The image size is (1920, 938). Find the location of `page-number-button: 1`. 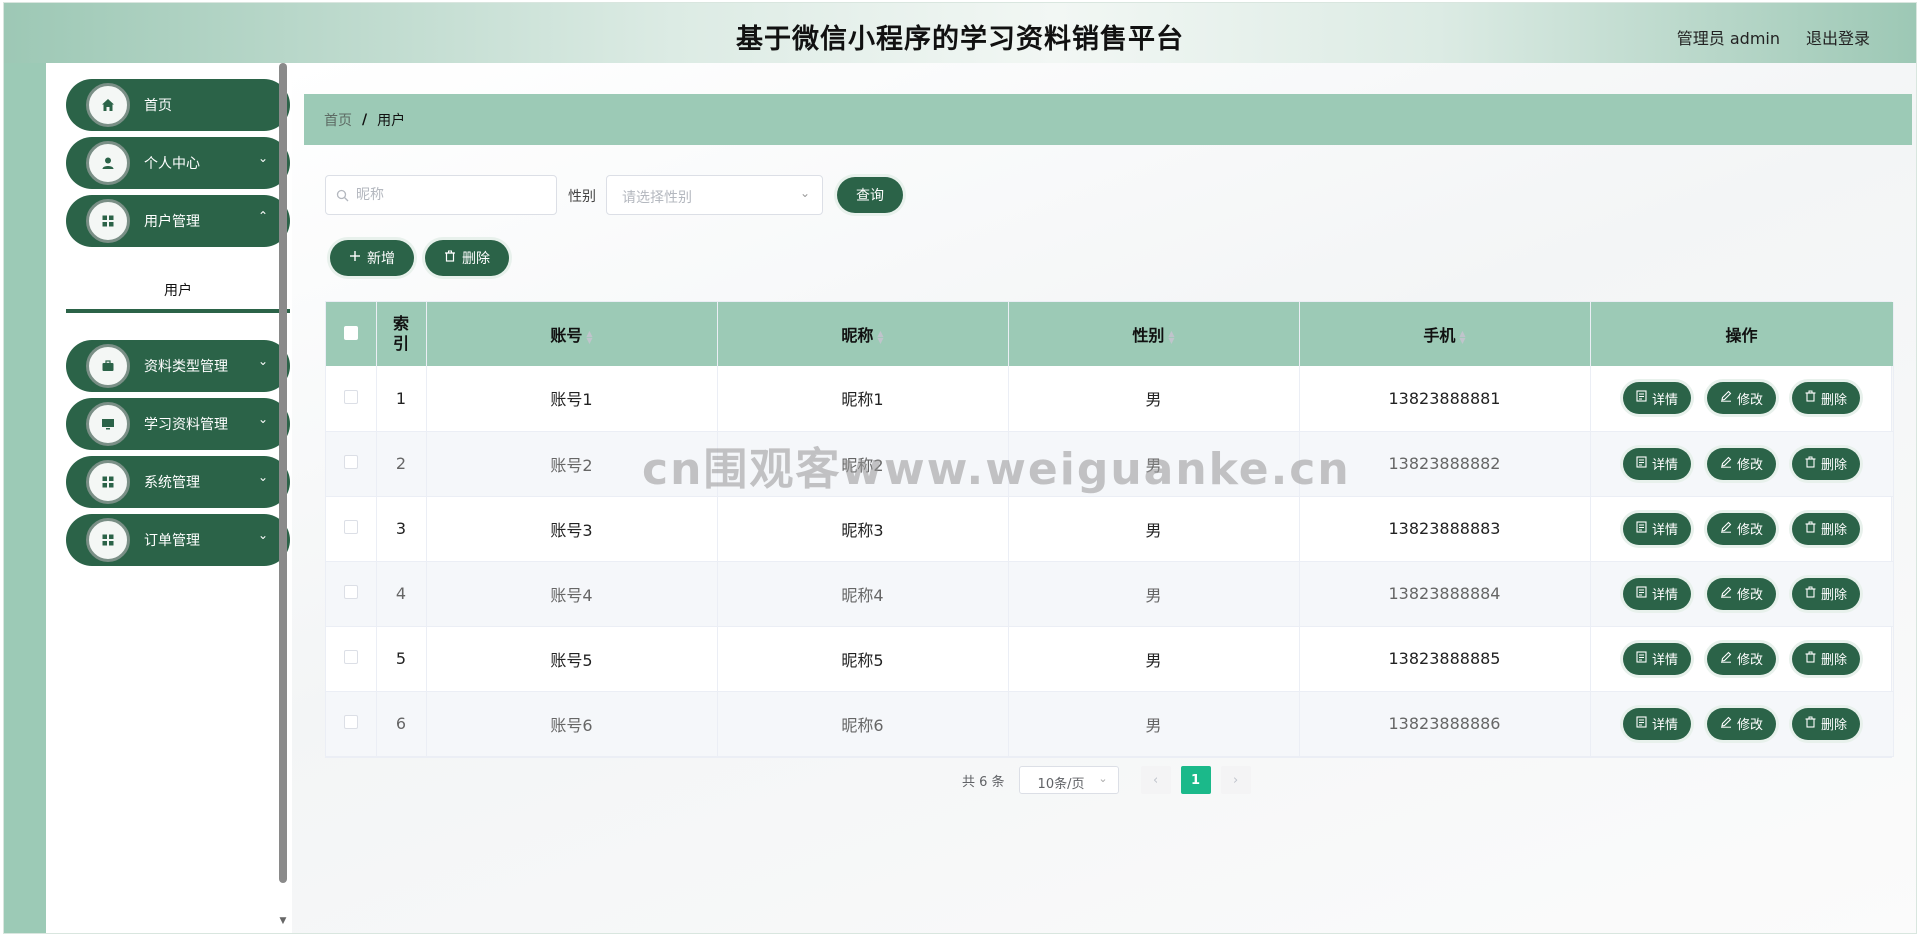

page-number-button: 1 is located at coordinates (1195, 780).